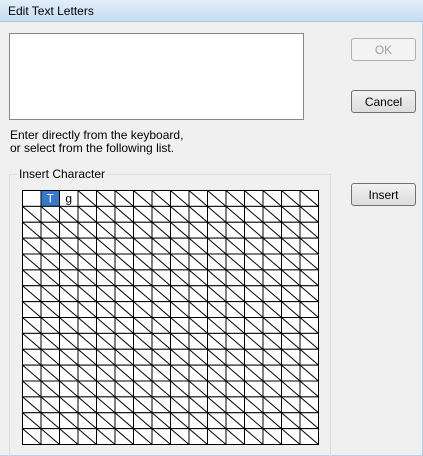  Describe the element at coordinates (156, 76) in the screenshot. I see `text-letters-input` at that location.